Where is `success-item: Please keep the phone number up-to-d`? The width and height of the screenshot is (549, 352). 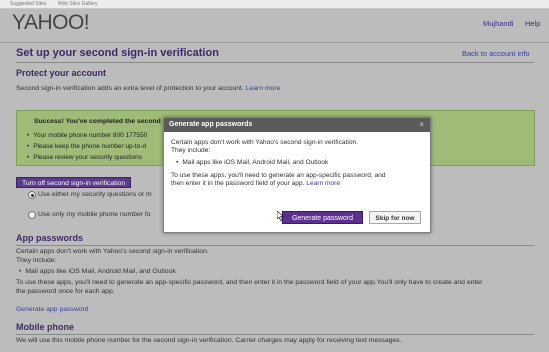 success-item: Please keep the phone number up-to-d is located at coordinates (87, 146).